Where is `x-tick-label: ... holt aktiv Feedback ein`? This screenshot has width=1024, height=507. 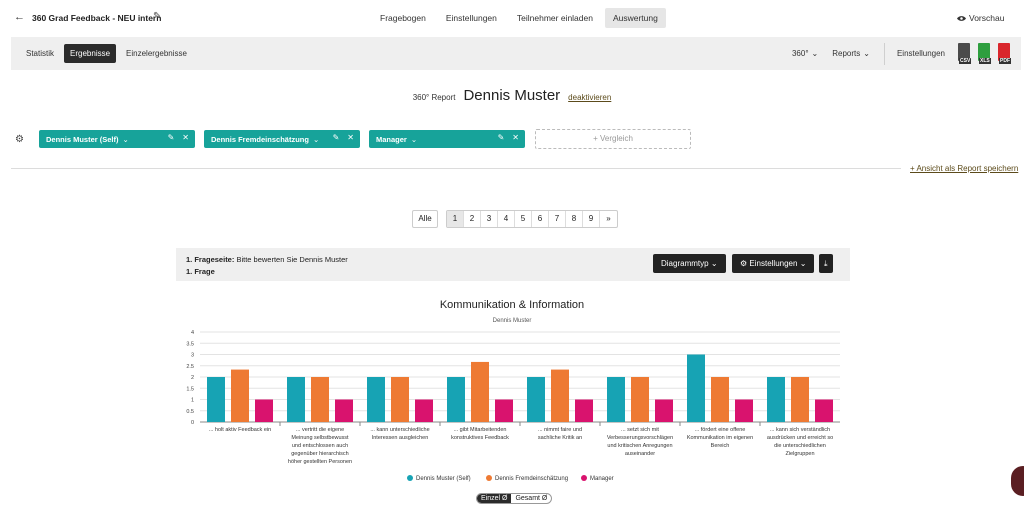 x-tick-label: ... holt aktiv Feedback ein is located at coordinates (240, 430).